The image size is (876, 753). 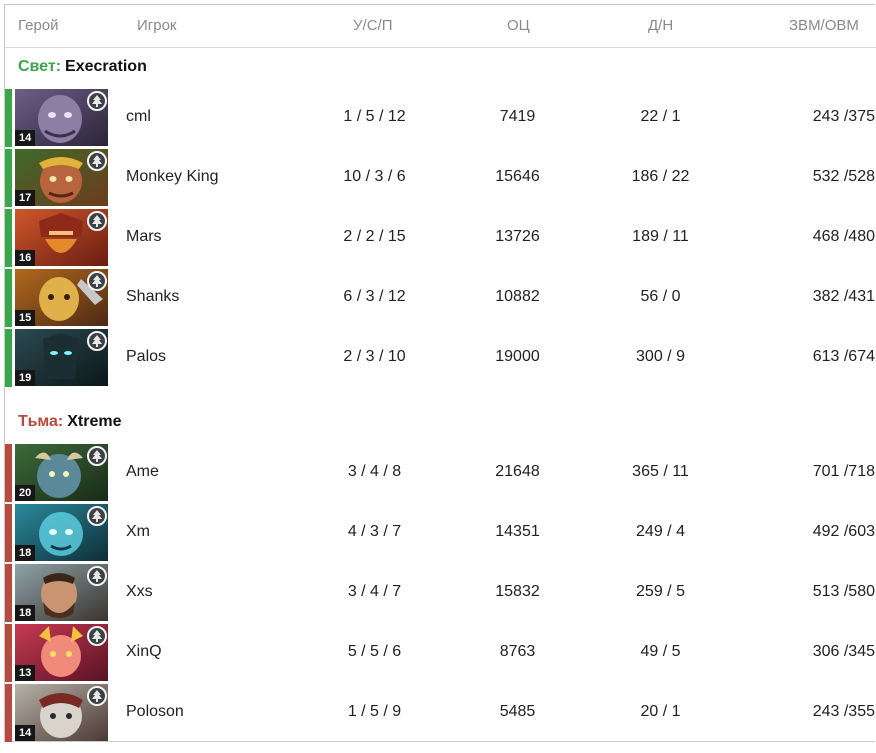 I want to click on player-kda: 10 / 3 / 6, so click(x=374, y=176).